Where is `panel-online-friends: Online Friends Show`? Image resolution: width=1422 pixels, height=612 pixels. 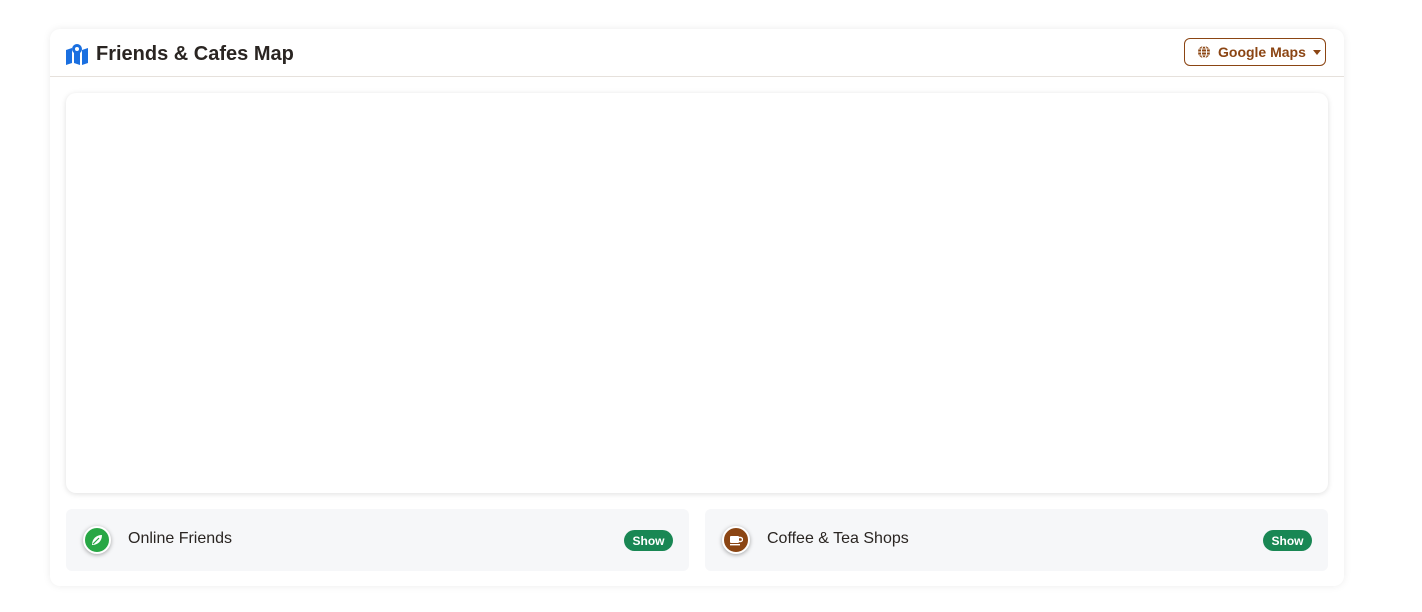
panel-online-friends: Online Friends Show is located at coordinates (377, 540).